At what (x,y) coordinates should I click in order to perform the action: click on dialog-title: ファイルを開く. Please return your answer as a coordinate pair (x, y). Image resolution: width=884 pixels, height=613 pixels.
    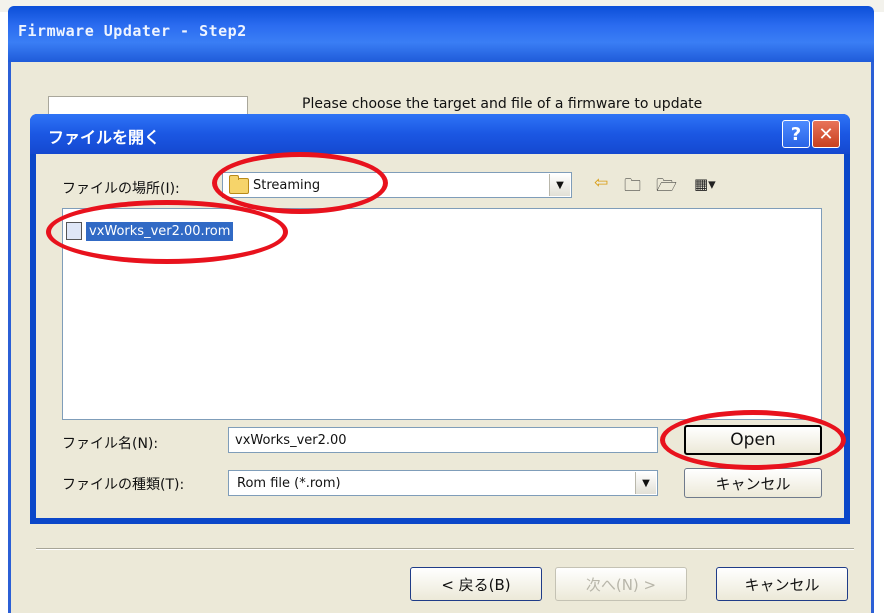
    Looking at the image, I should click on (104, 137).